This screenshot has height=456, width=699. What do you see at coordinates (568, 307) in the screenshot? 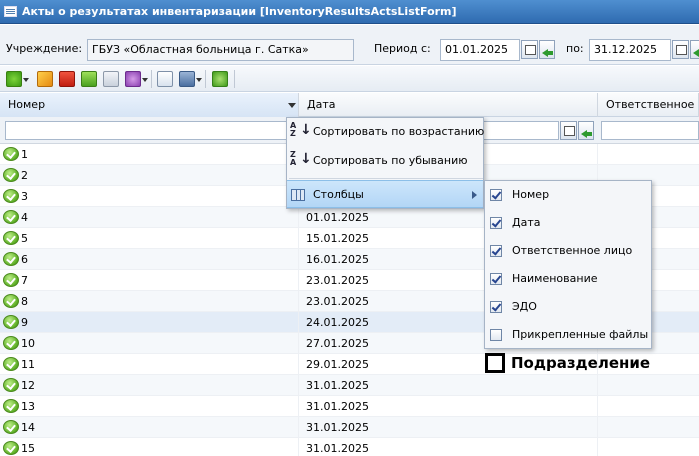
I see `column-toggle-item: ЭДО` at bounding box center [568, 307].